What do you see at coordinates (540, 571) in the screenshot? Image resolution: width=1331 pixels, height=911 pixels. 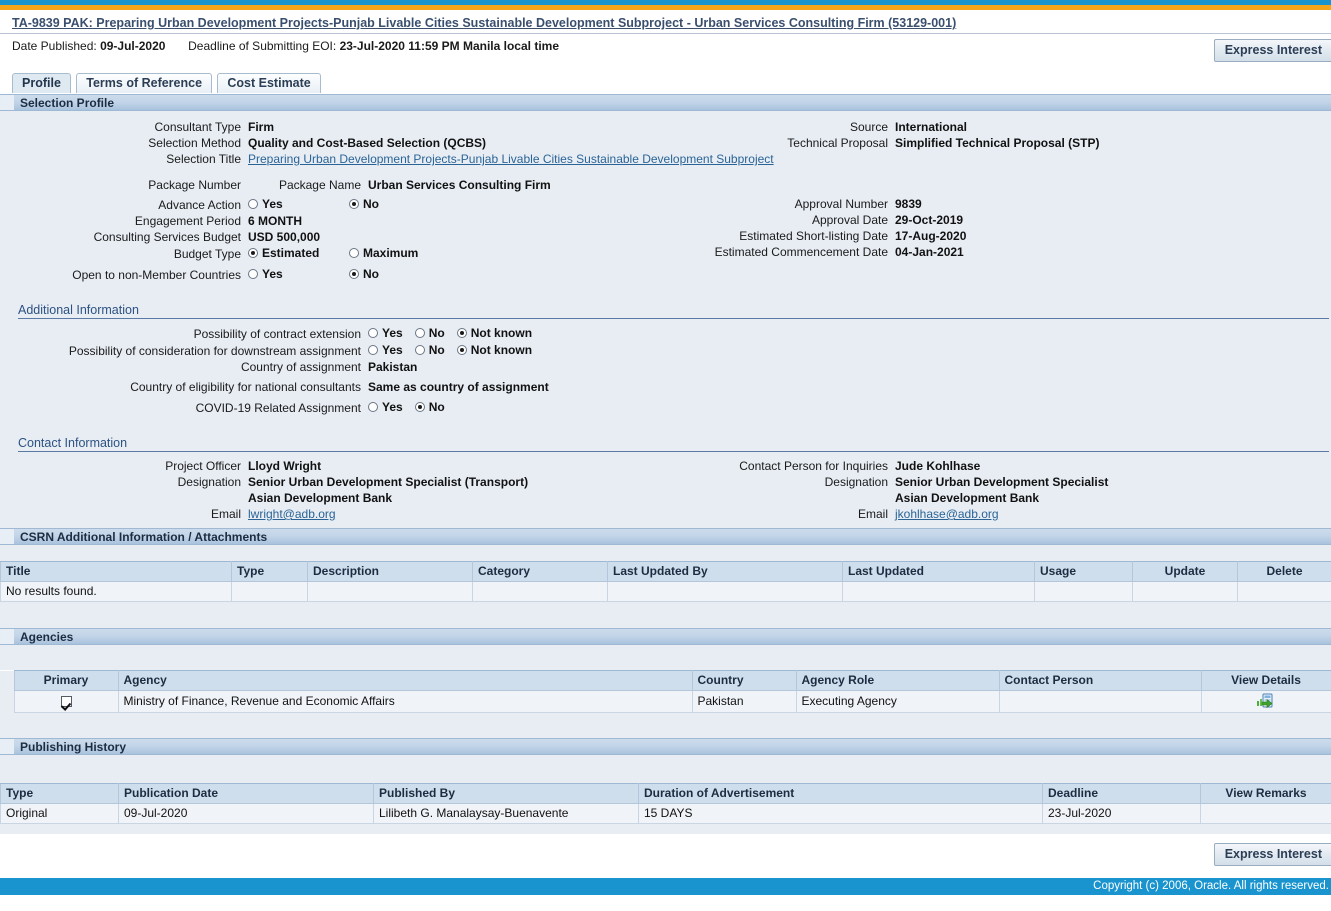 I see `csrn-col-category: Category` at bounding box center [540, 571].